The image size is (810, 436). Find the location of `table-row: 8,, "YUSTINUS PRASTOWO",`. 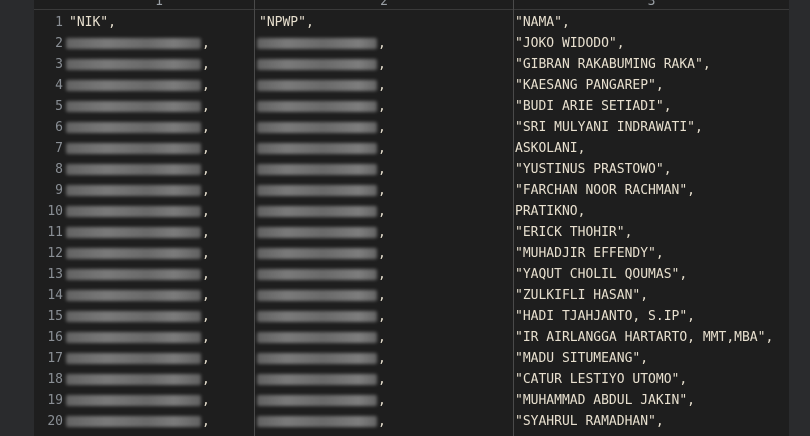

table-row: 8,, "YUSTINUS PRASTOWO", is located at coordinates (411, 169).